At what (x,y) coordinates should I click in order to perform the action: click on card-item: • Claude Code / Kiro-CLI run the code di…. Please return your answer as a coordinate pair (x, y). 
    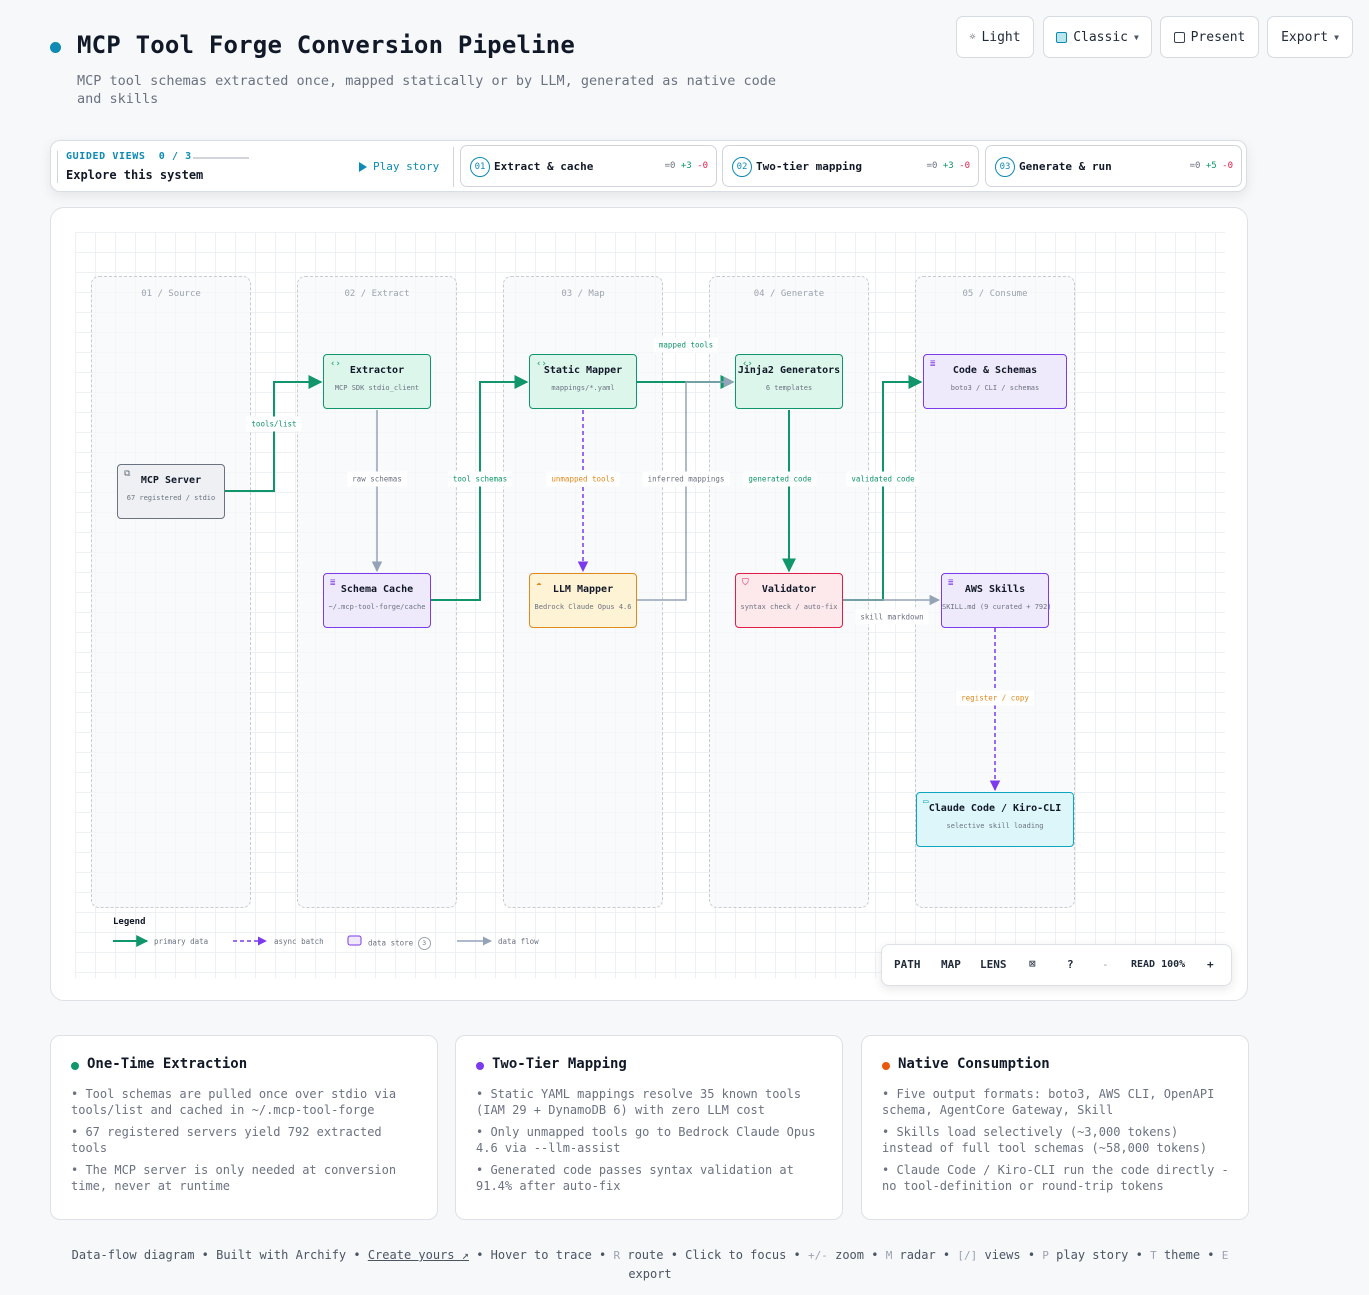
    Looking at the image, I should click on (1055, 1178).